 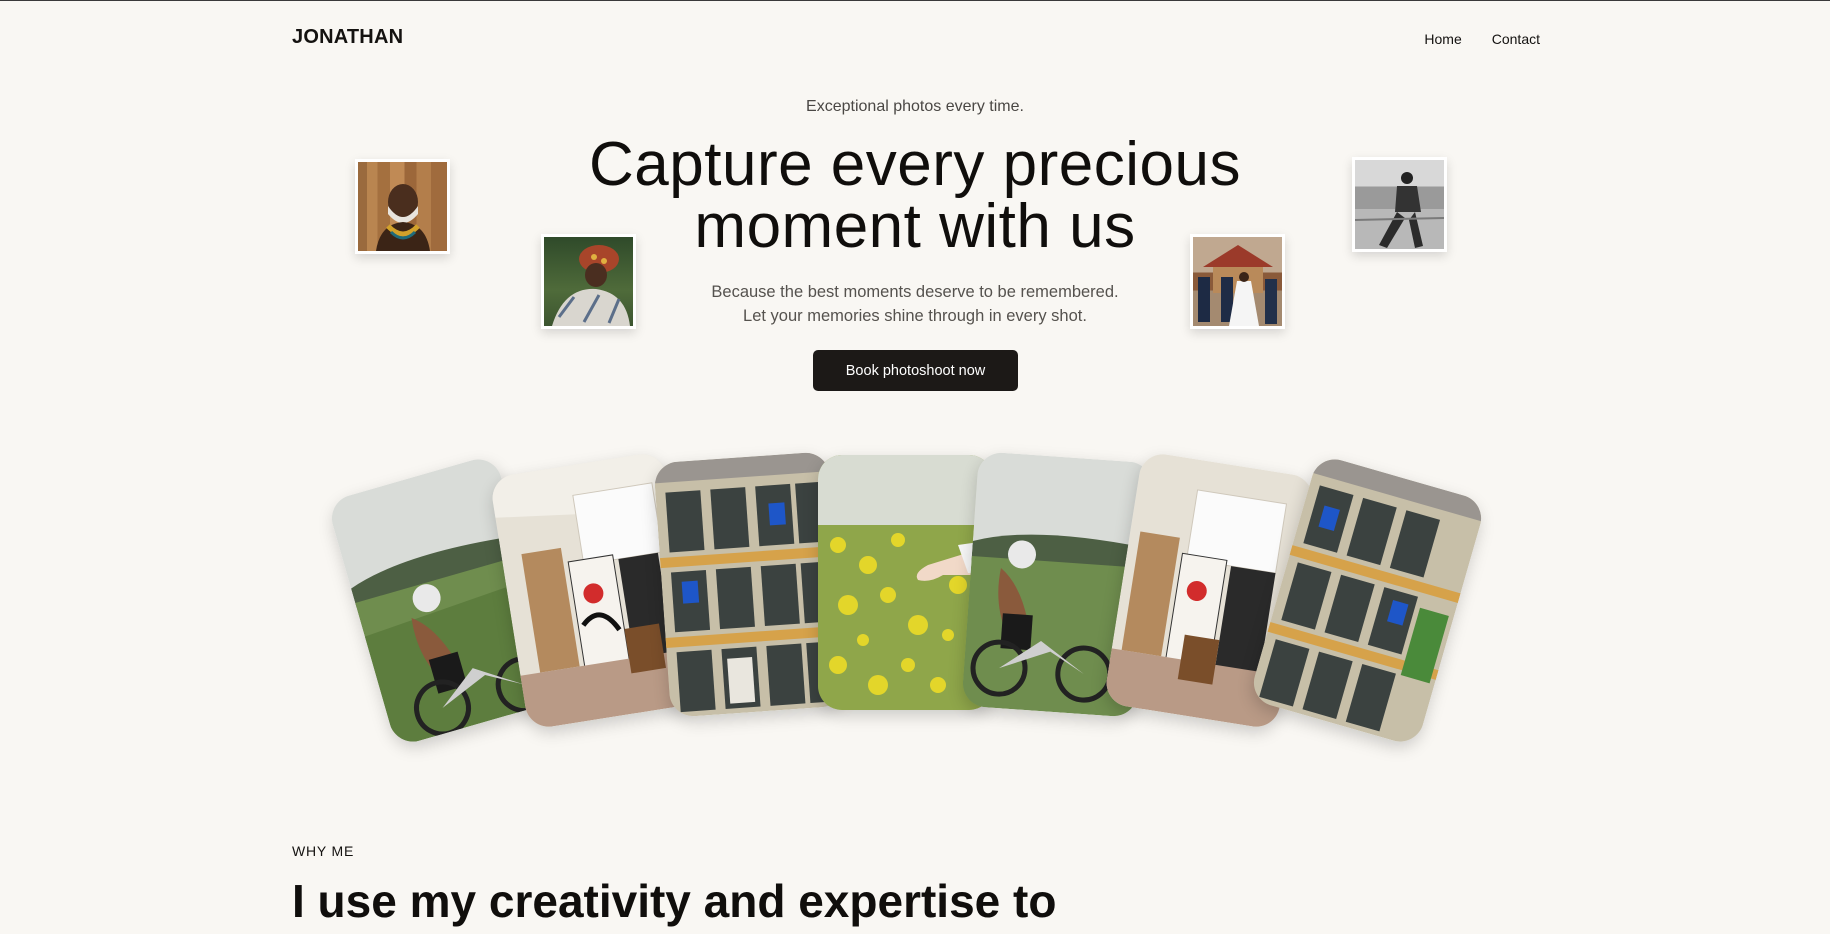 I want to click on bw-man-photo, so click(x=1399, y=210).